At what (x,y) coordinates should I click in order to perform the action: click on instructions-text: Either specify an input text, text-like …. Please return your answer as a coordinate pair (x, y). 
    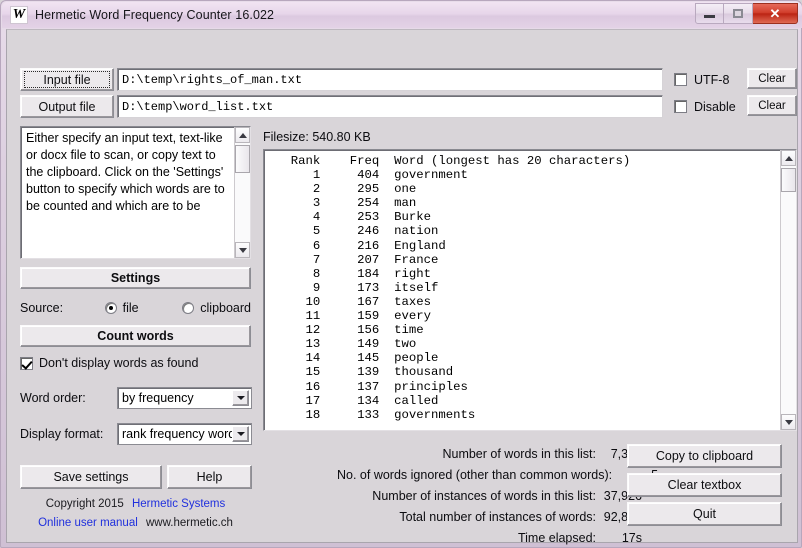
    Looking at the image, I should click on (125, 172).